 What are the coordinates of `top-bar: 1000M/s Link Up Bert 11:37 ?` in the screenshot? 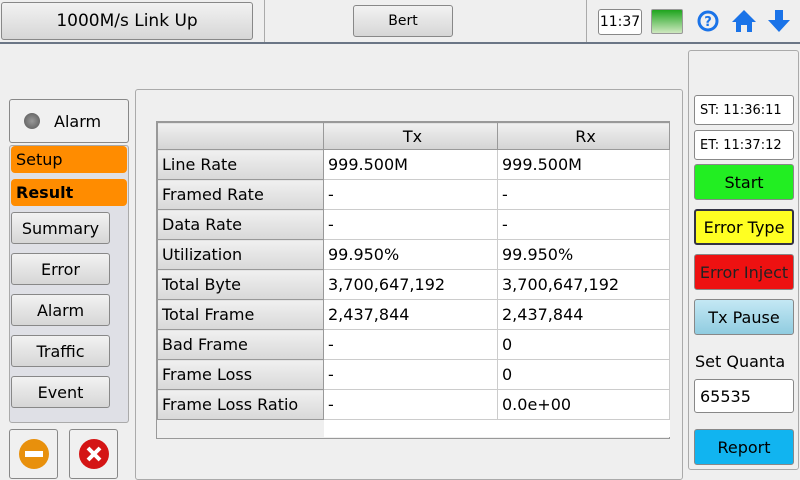 It's located at (400, 22).